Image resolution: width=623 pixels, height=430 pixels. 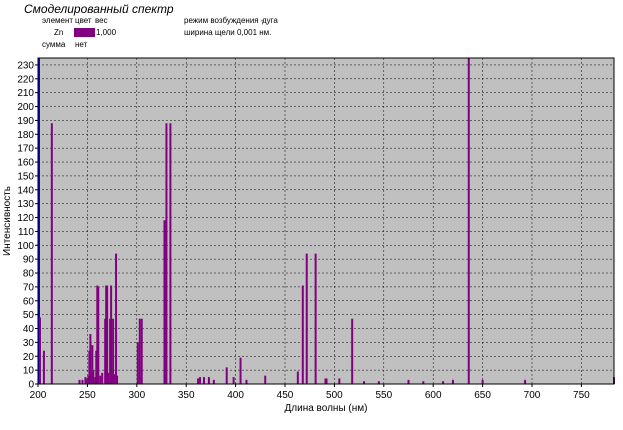 I want to click on y-tick-label: 50, so click(x=29, y=315).